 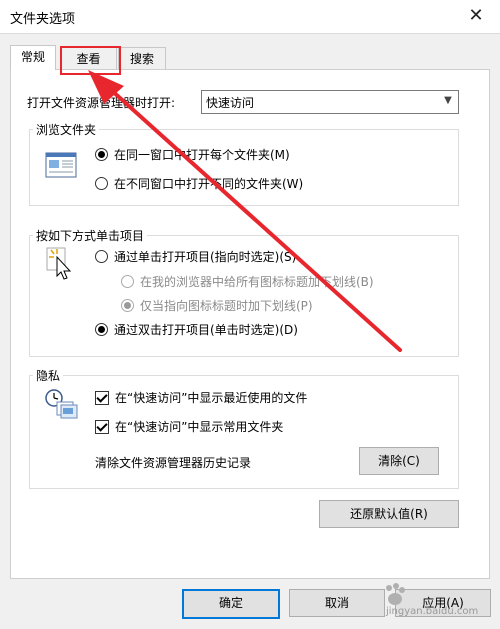 I want to click on check-frequent-folders-label: 在“快速访问”中显示常用文件夹, so click(x=199, y=427).